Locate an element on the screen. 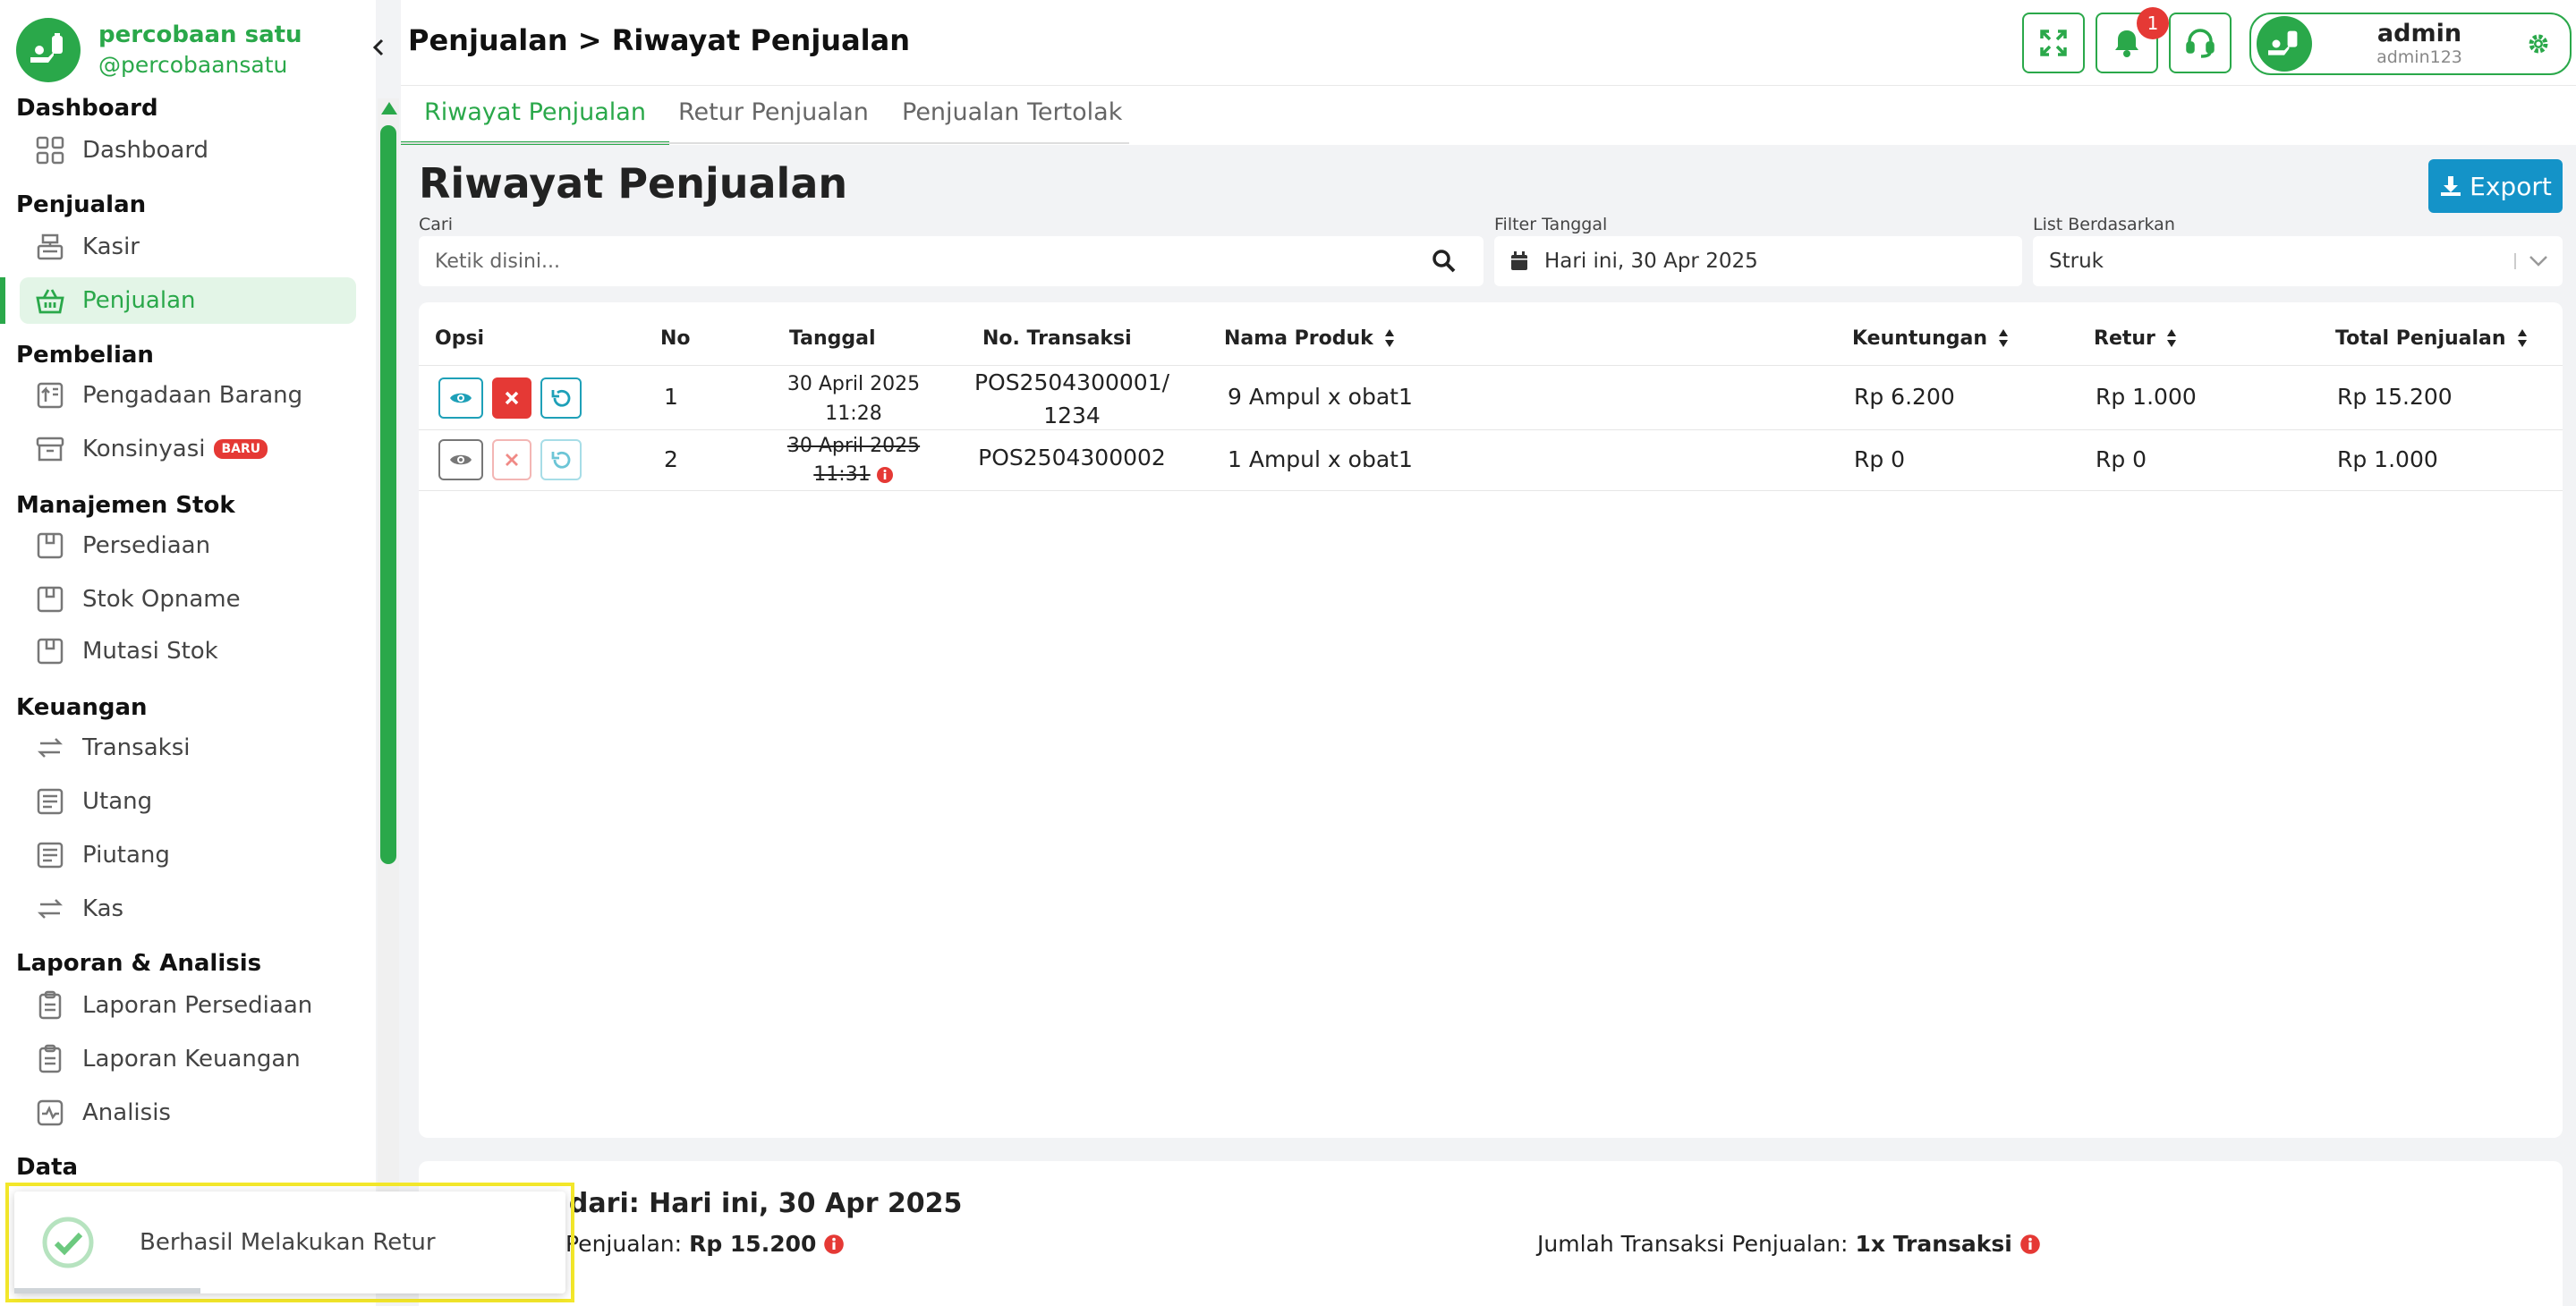 Image resolution: width=2576 pixels, height=1306 pixels. sidebar-item-label: Piutang is located at coordinates (126, 855).